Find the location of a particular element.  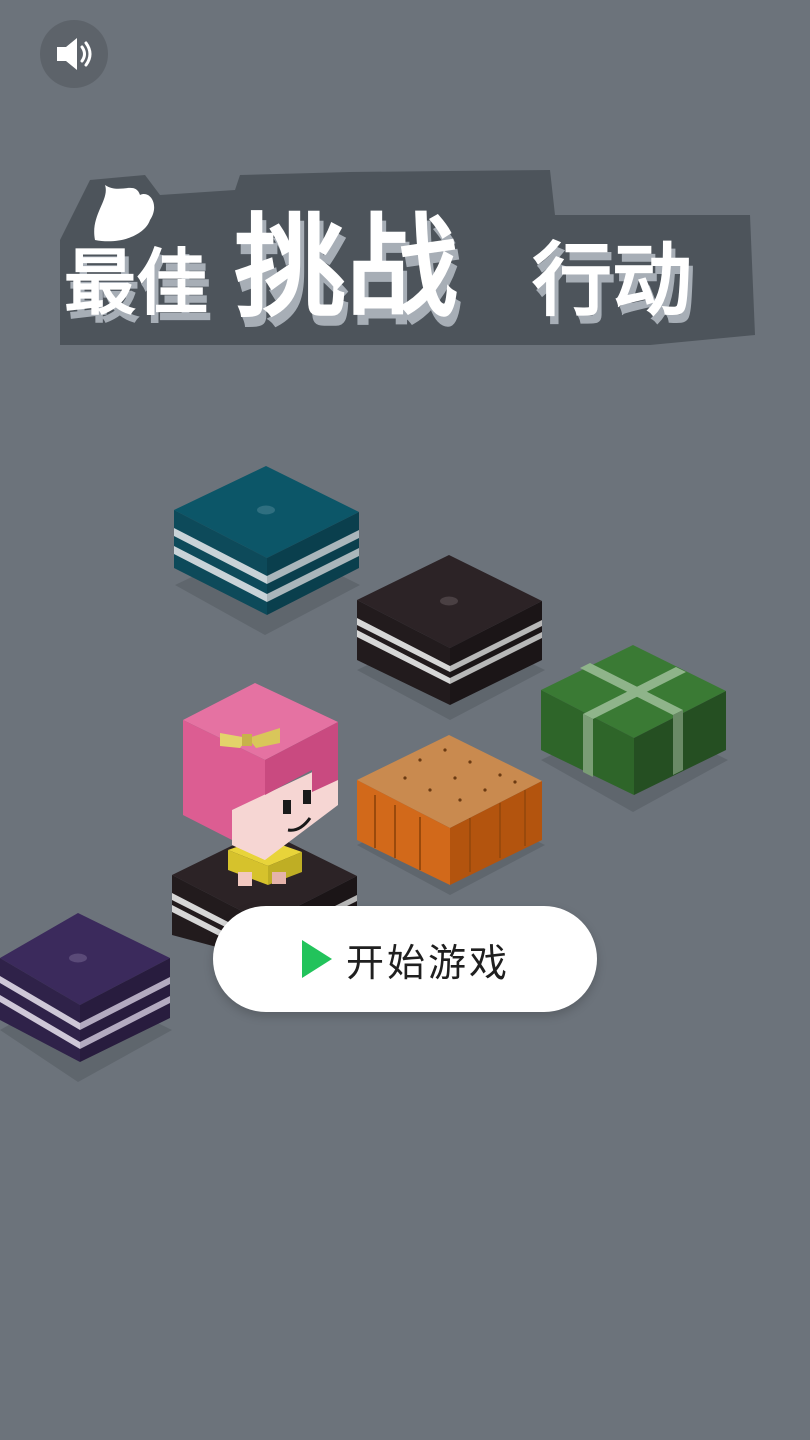

speaker-volume-icon is located at coordinates (74, 54).